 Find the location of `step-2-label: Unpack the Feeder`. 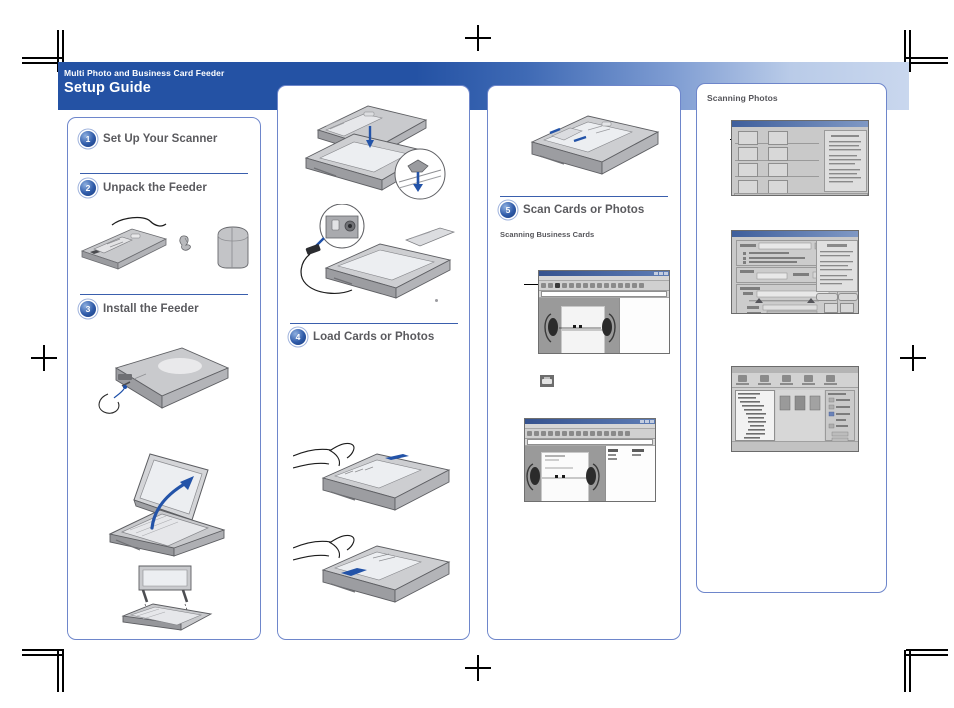

step-2-label: Unpack the Feeder is located at coordinates (155, 188).